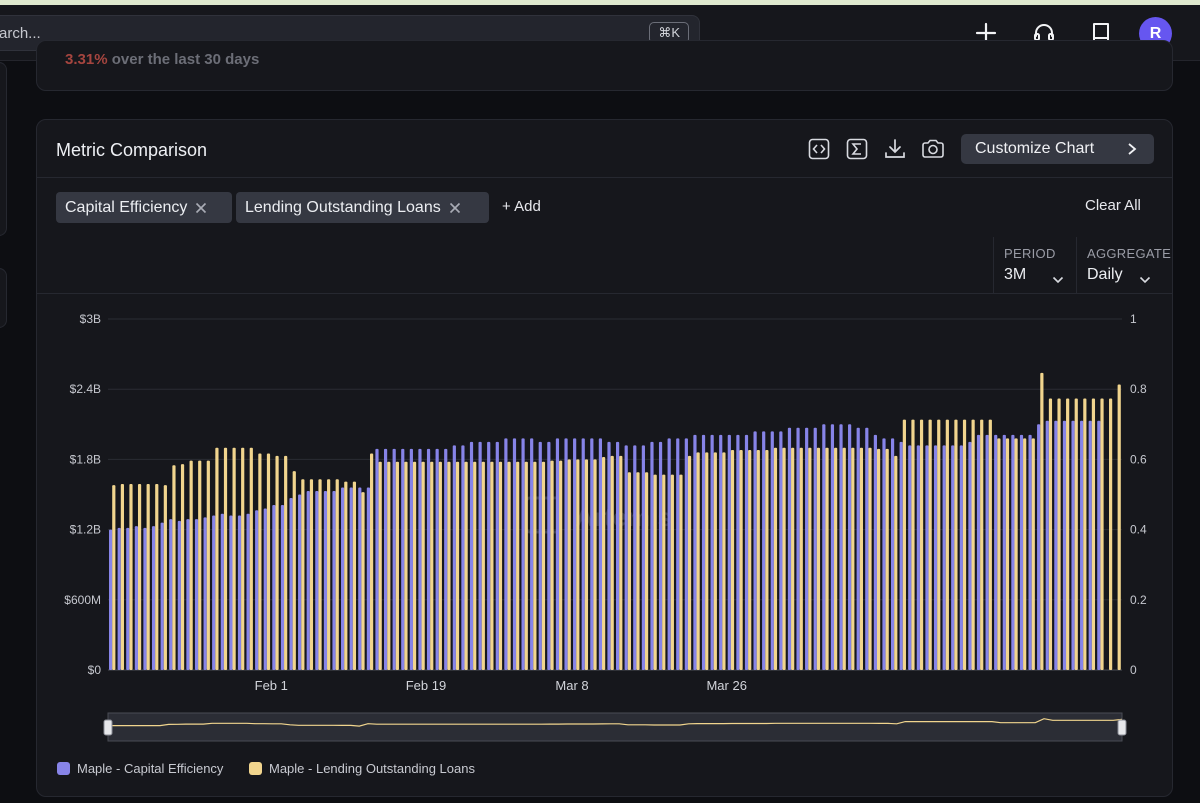 The width and height of the screenshot is (1200, 803). Describe the element at coordinates (3, 298) in the screenshot. I see `sidebar-panel-lower` at that location.